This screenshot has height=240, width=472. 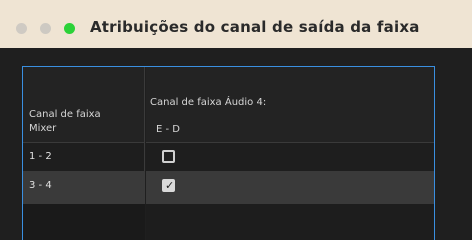 I want to click on close-button, so click(x=21, y=28).